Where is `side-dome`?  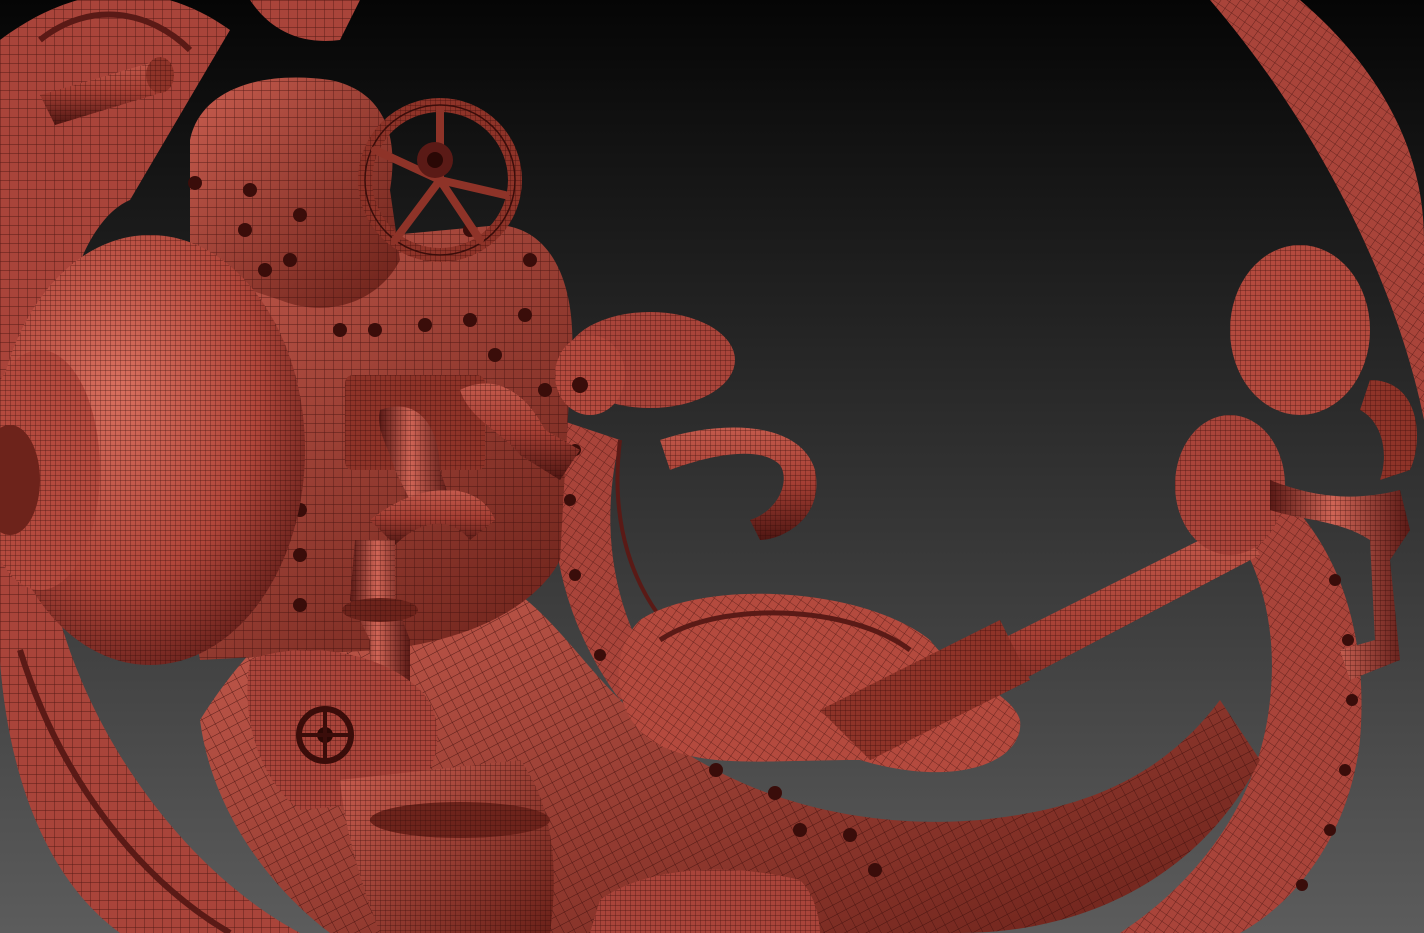 side-dome is located at coordinates (152, 450).